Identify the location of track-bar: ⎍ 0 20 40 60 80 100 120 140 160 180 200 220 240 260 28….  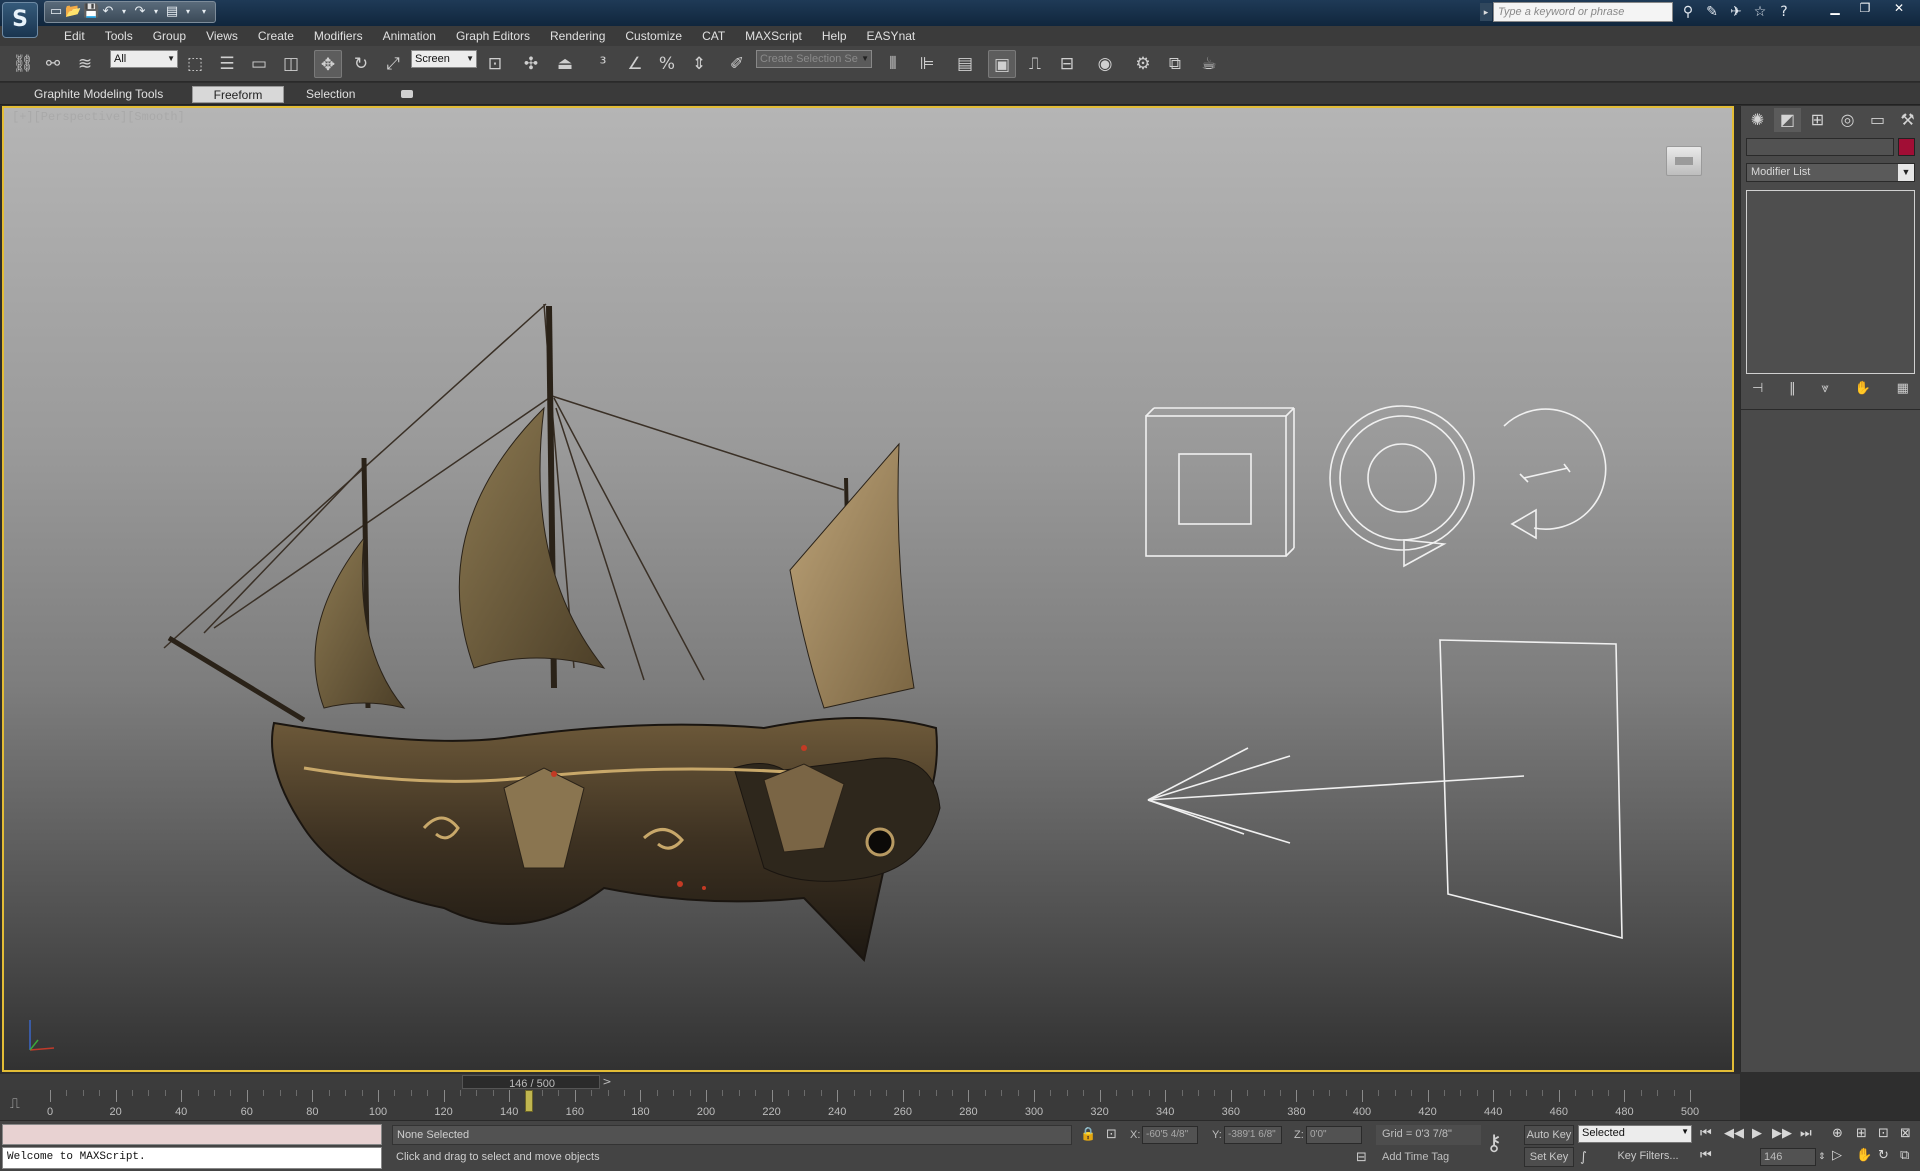
(870, 1105).